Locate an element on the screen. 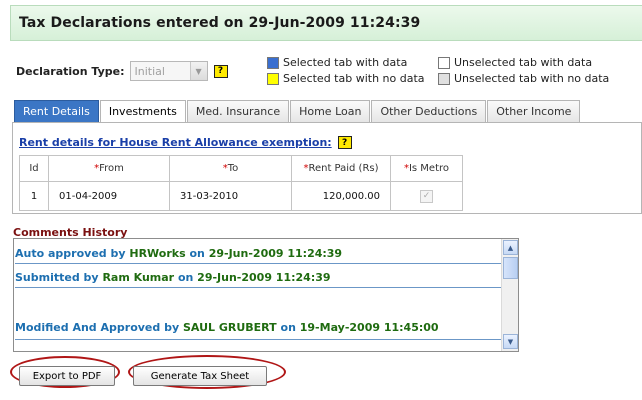 The image size is (642, 400). tab-other-income: Other Income is located at coordinates (534, 111).